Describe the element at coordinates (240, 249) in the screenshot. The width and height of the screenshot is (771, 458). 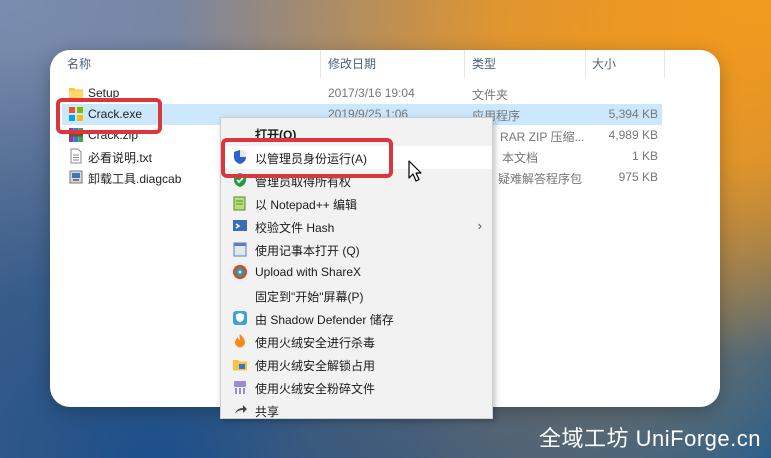
I see `notepad-icon` at that location.